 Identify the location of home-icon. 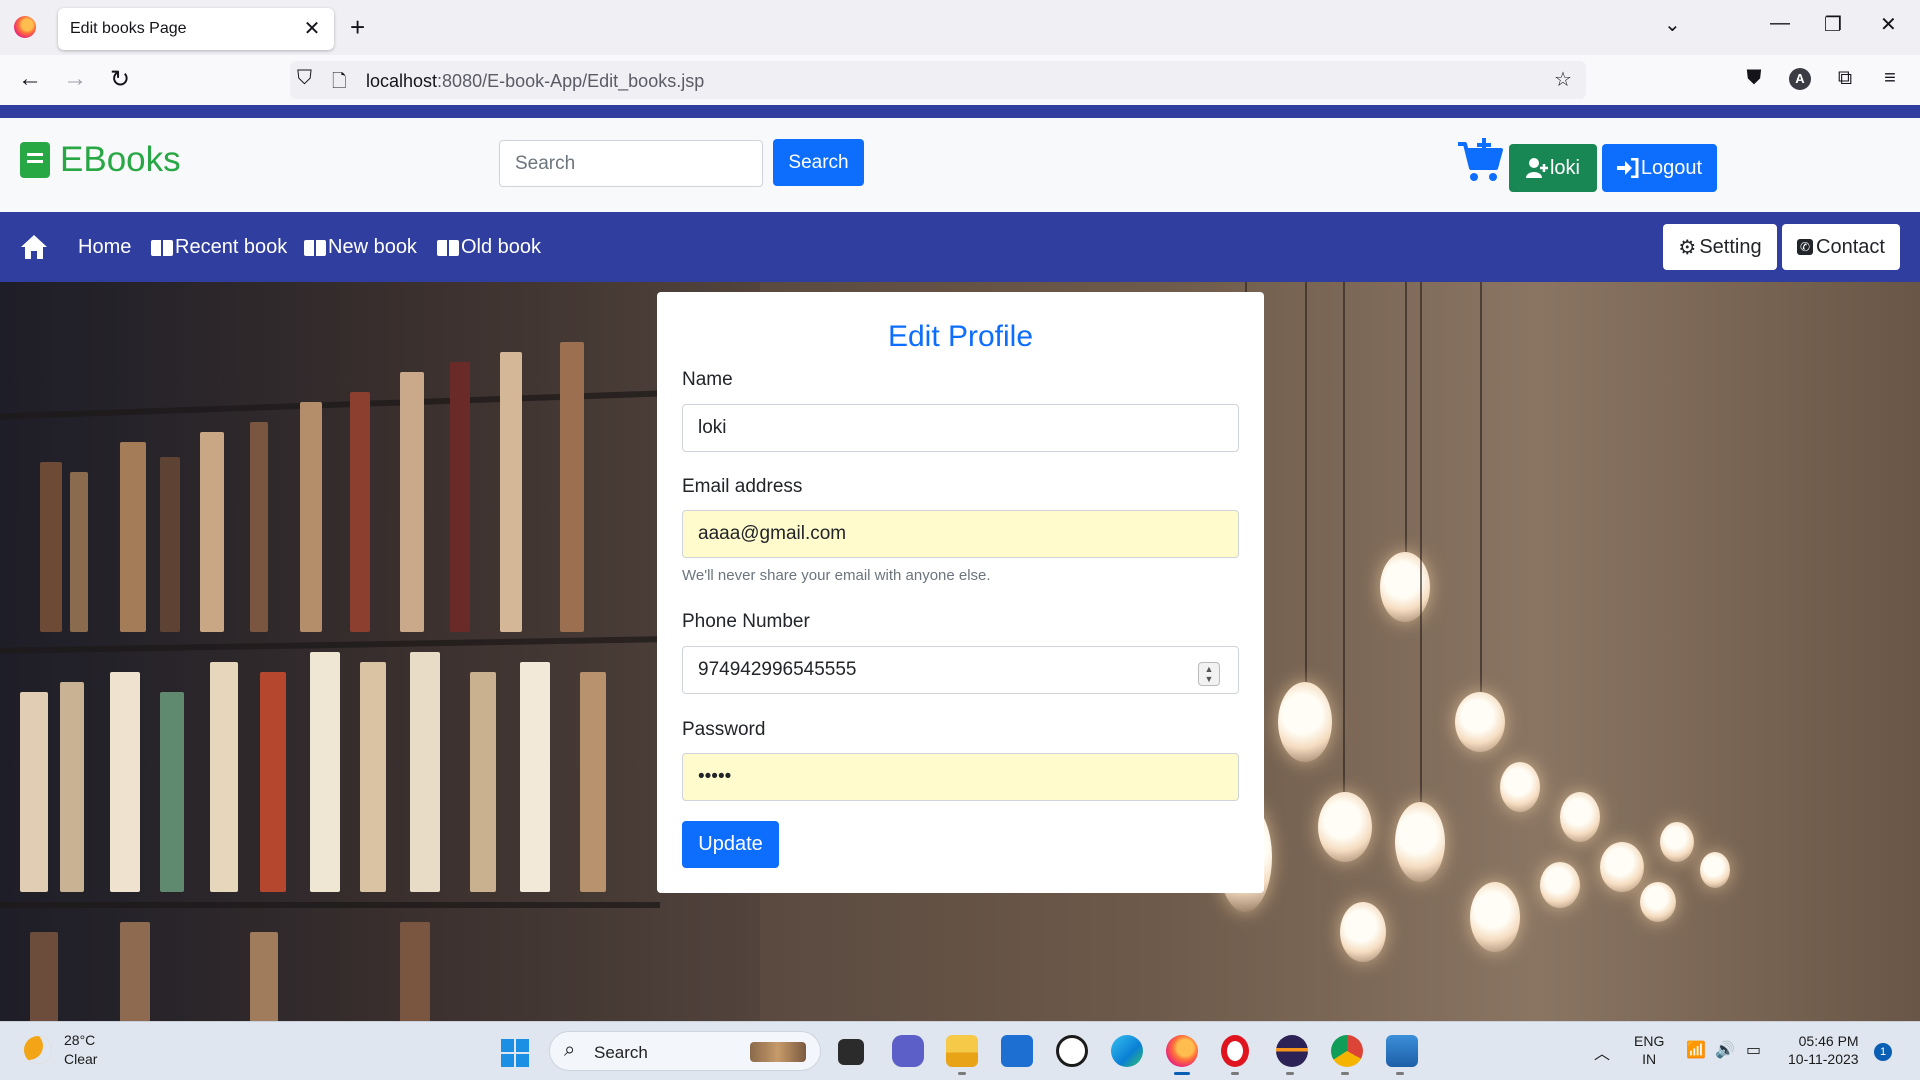
(34, 247).